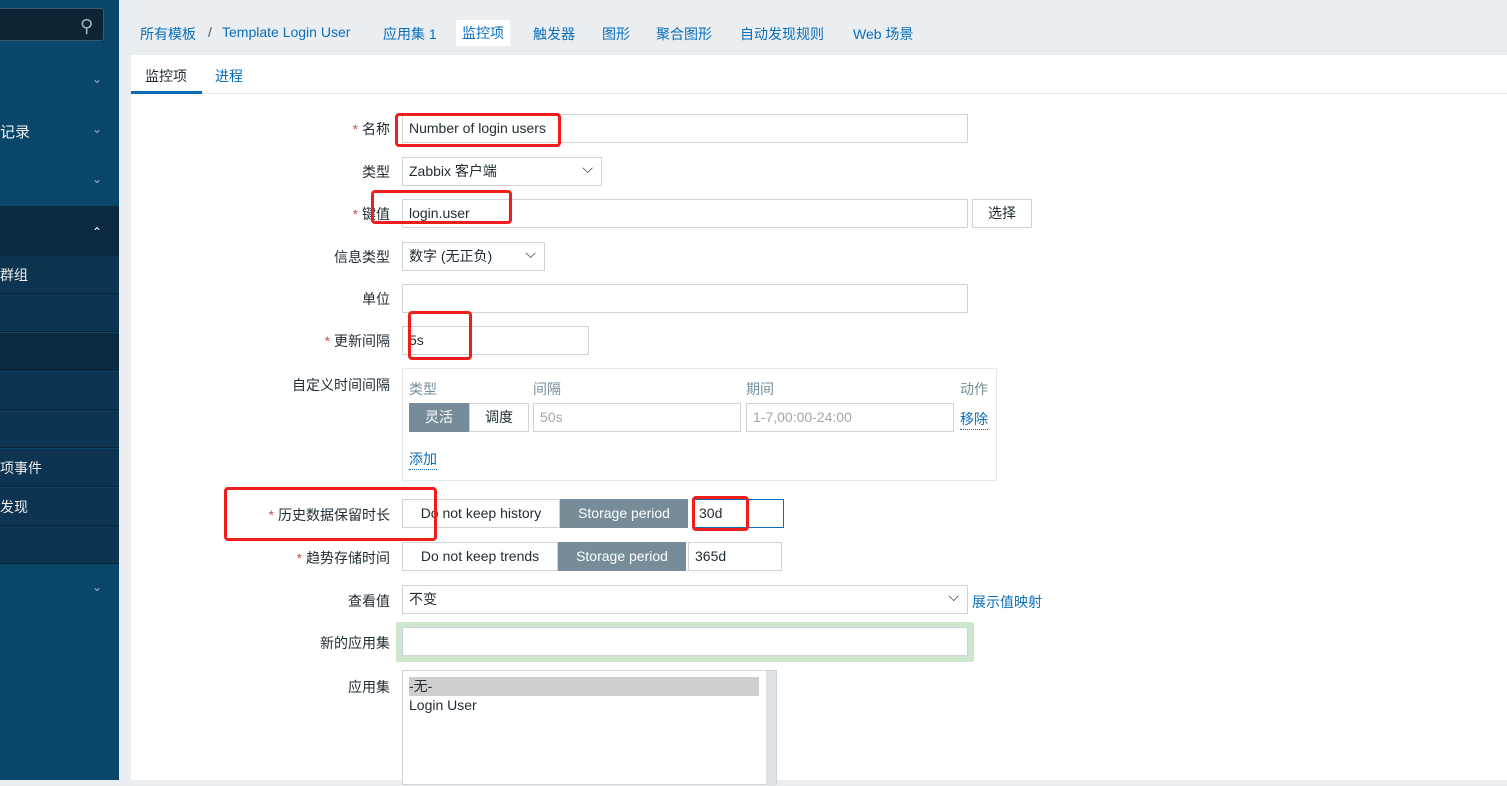 Image resolution: width=1507 pixels, height=786 pixels. Describe the element at coordinates (341, 385) in the screenshot. I see `custom-intervals-label: 自定义时间间隔` at that location.